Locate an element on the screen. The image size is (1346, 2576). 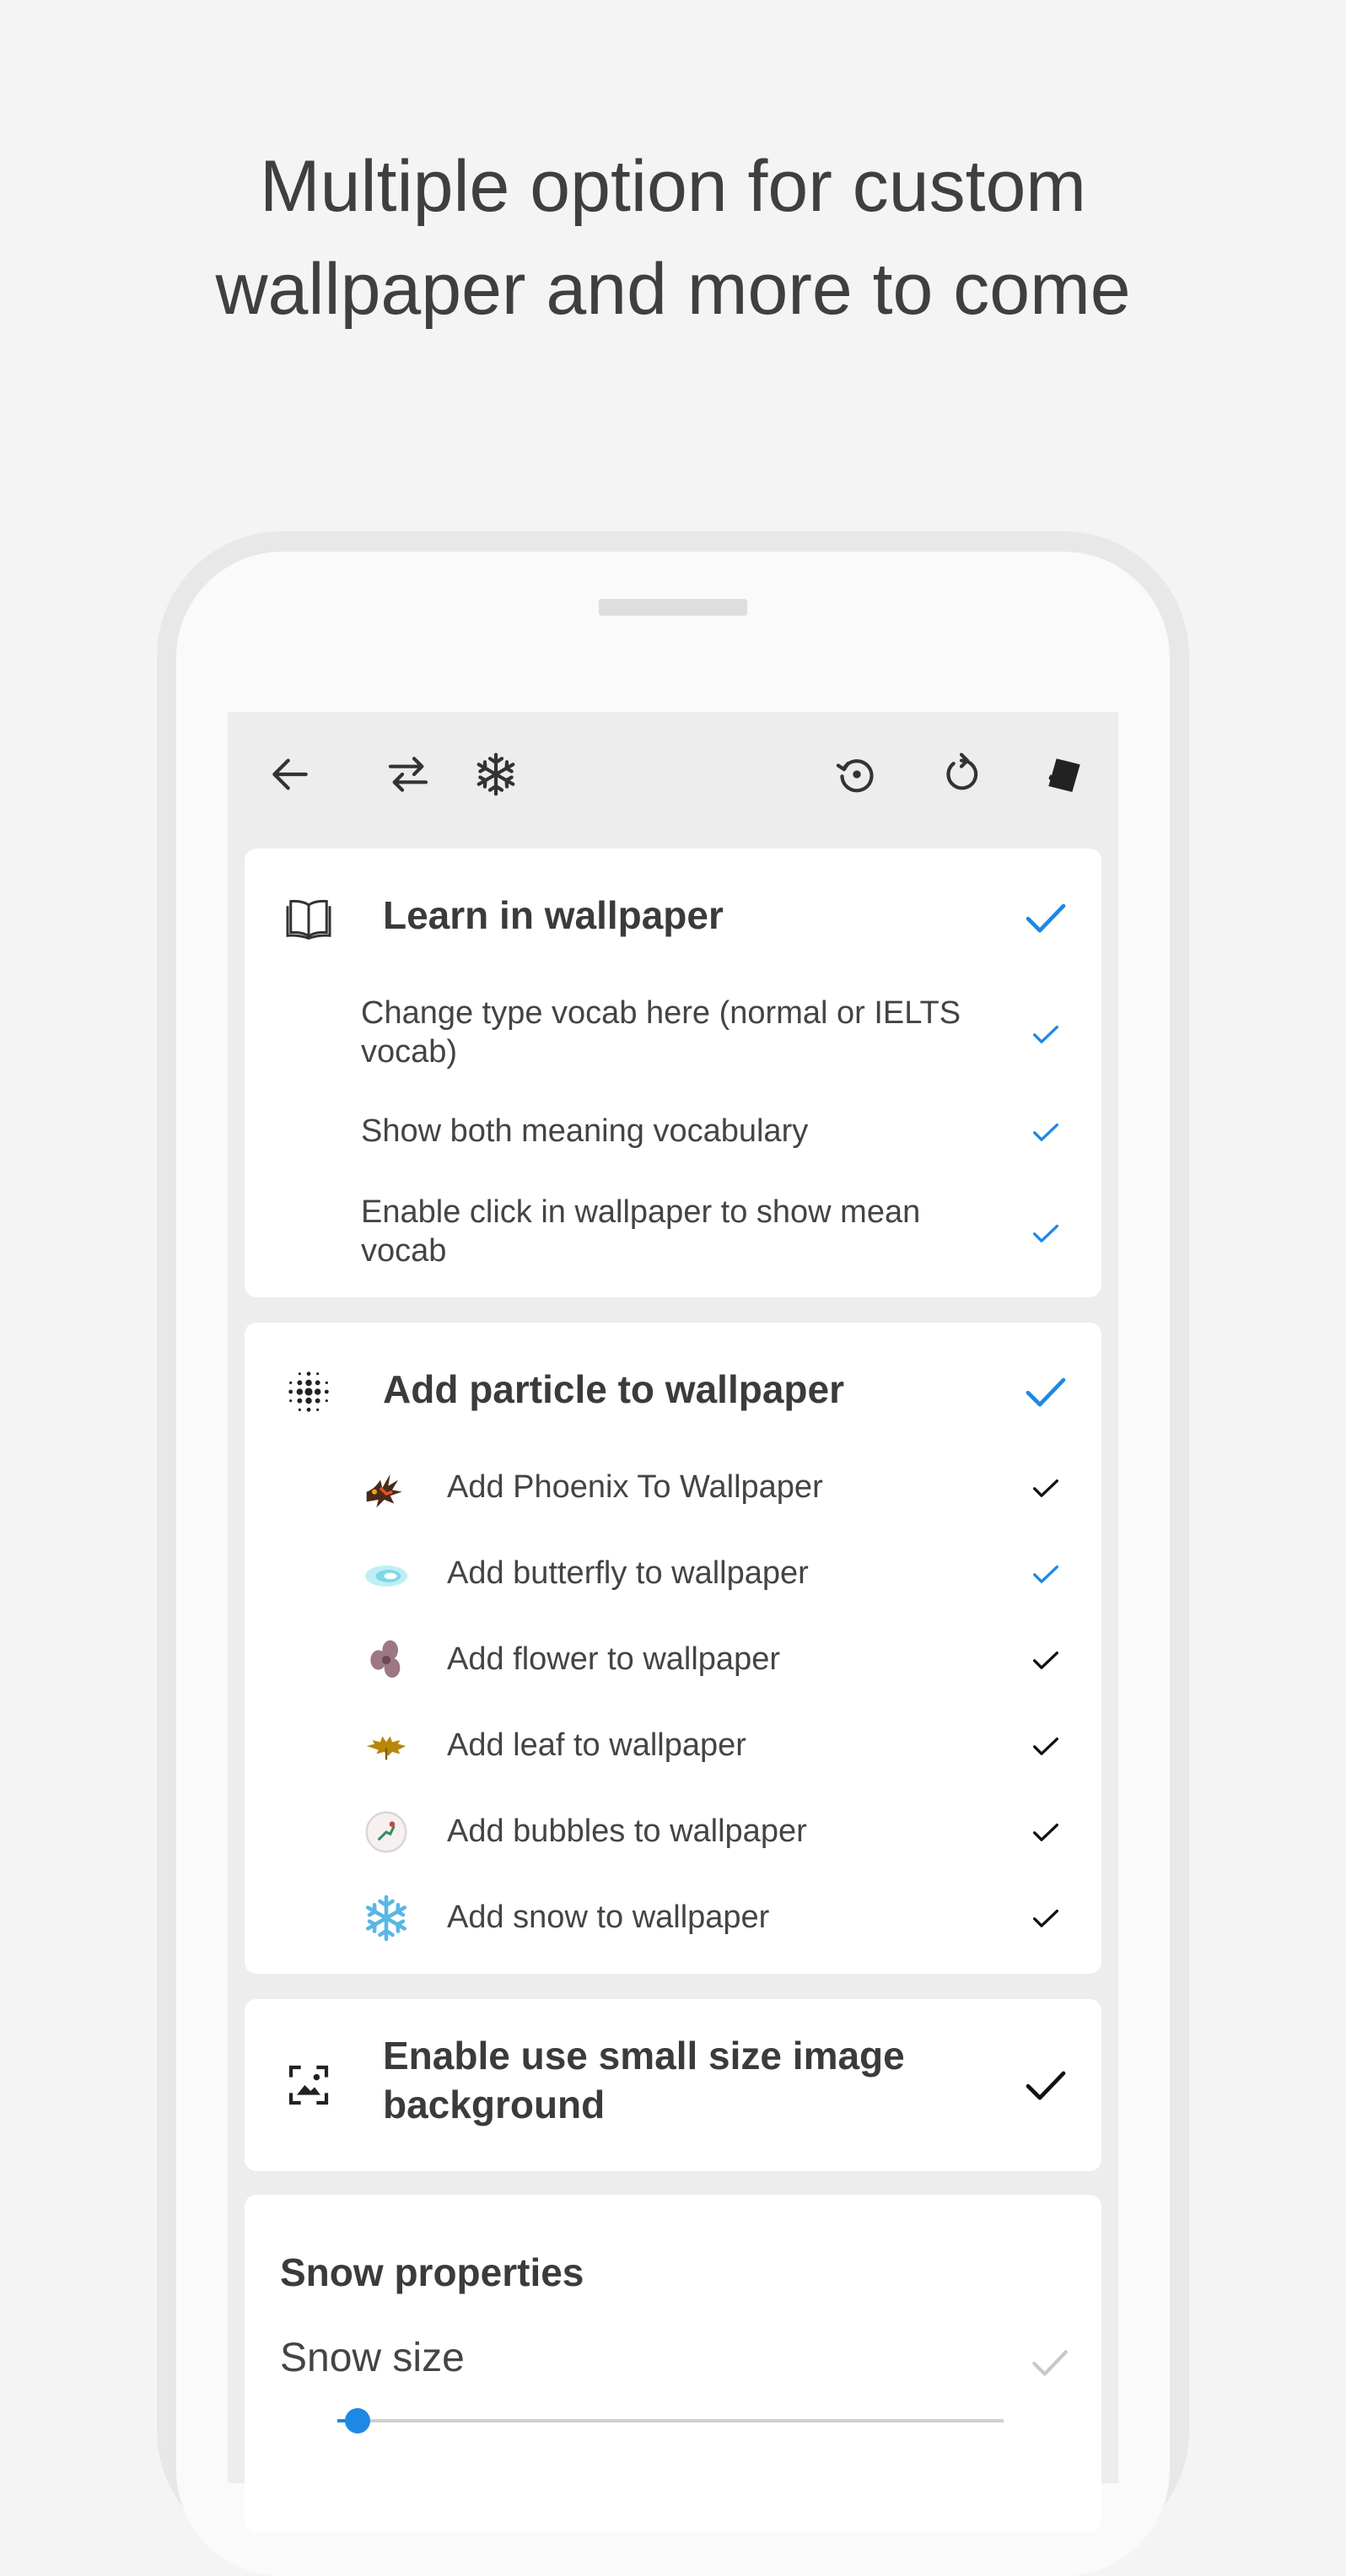
snow-properties-card: Snow properties Snow size is located at coordinates (673, 2363).